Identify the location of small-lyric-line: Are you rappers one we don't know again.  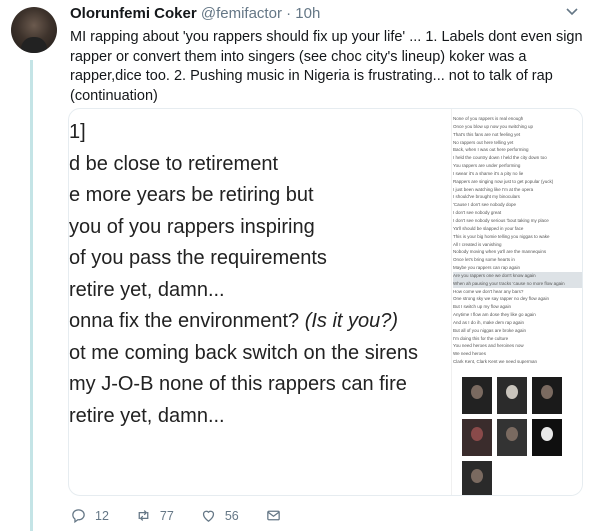
(517, 275).